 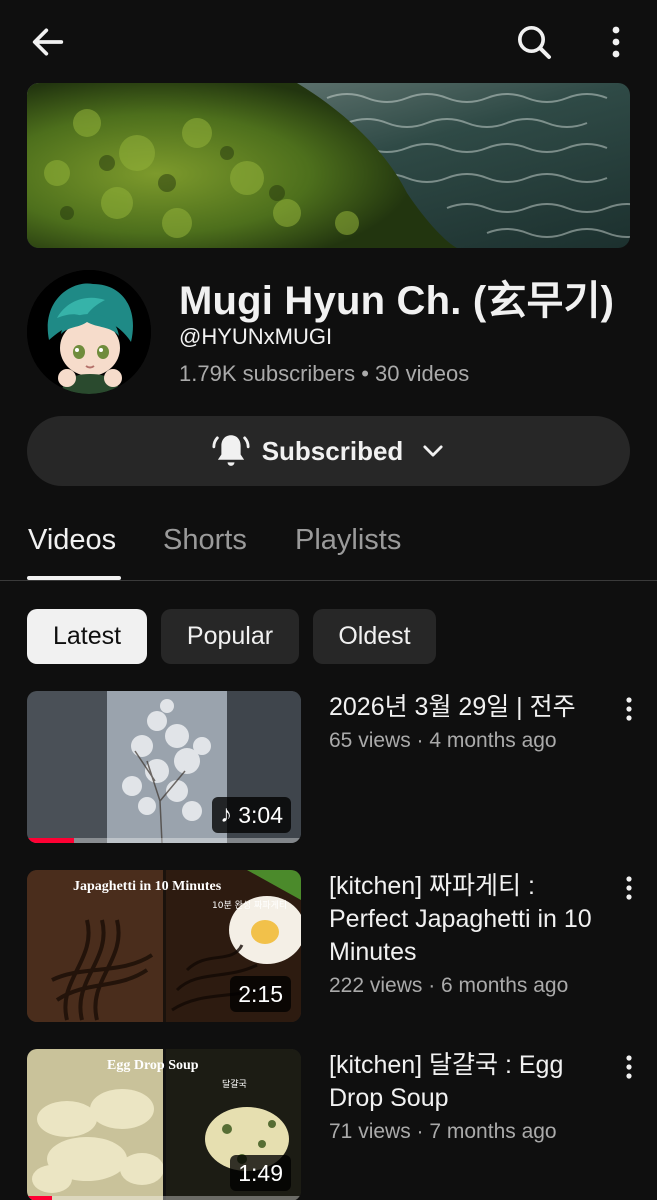 What do you see at coordinates (443, 740) in the screenshot?
I see `video-meta: 65 views · 4 months ago` at bounding box center [443, 740].